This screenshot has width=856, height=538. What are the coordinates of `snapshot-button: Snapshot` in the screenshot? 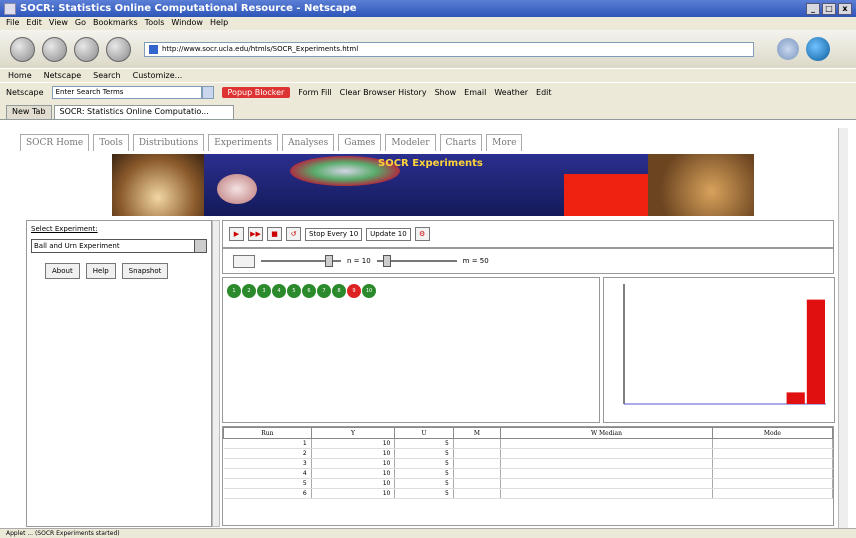 It's located at (145, 271).